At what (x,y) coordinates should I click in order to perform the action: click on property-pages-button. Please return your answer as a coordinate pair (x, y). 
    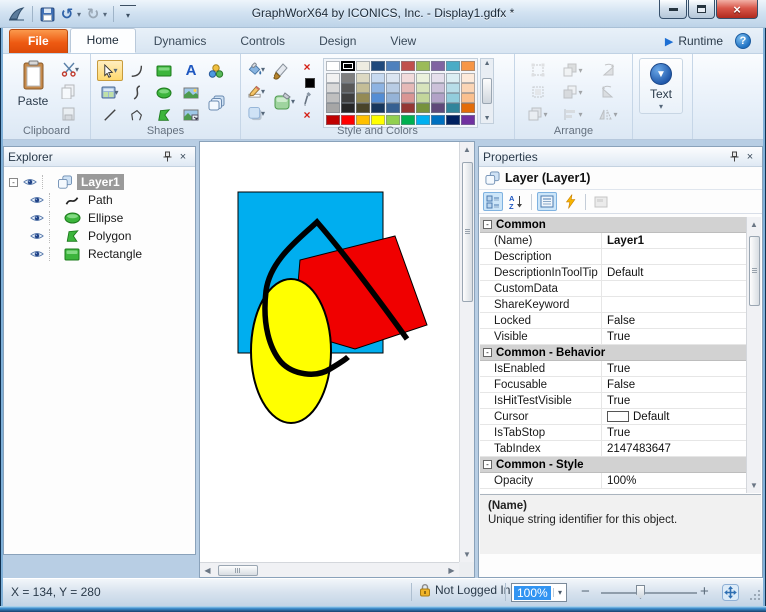
    Looking at the image, I should click on (547, 201).